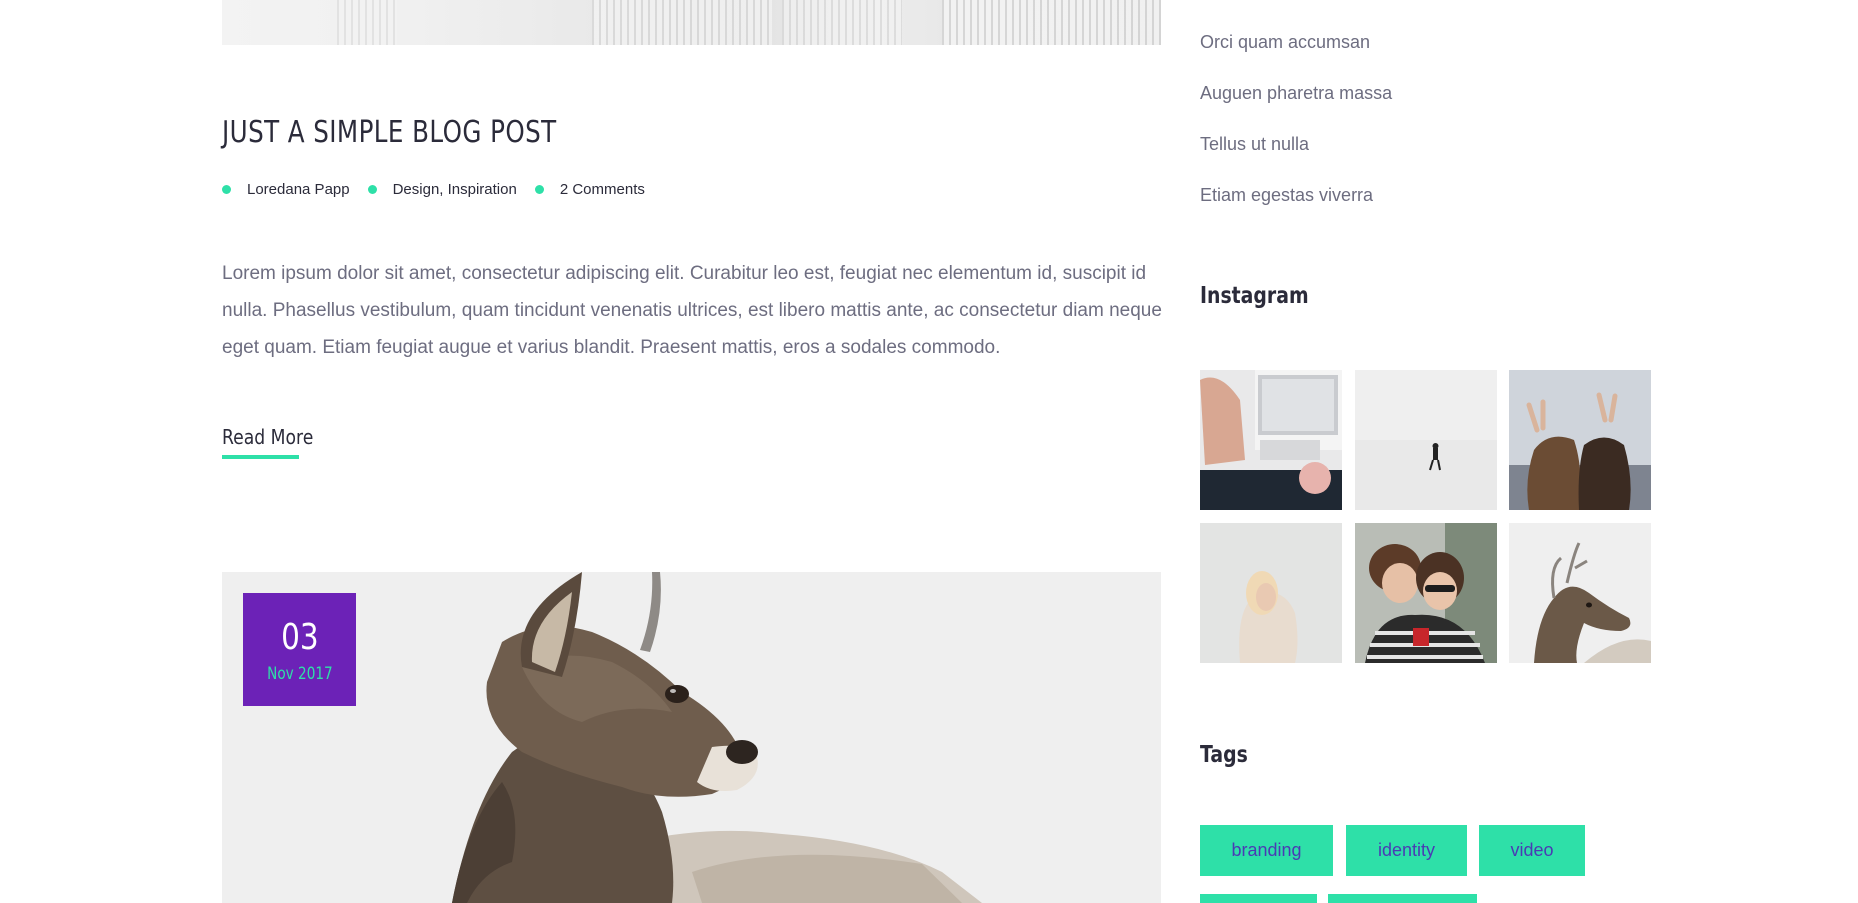 The width and height of the screenshot is (1858, 903). What do you see at coordinates (1285, 42) in the screenshot?
I see `sidebar-list-item: Orci quam accumsan` at bounding box center [1285, 42].